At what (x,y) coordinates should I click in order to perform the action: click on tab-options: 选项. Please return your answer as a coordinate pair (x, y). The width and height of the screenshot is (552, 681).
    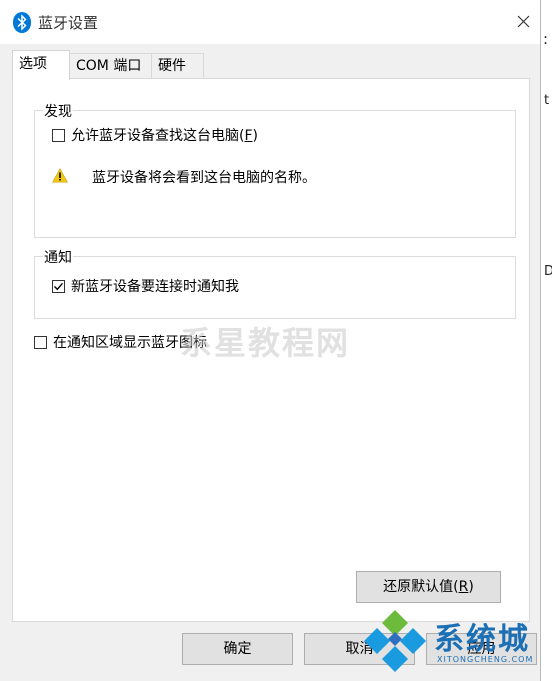
    Looking at the image, I should click on (41, 65).